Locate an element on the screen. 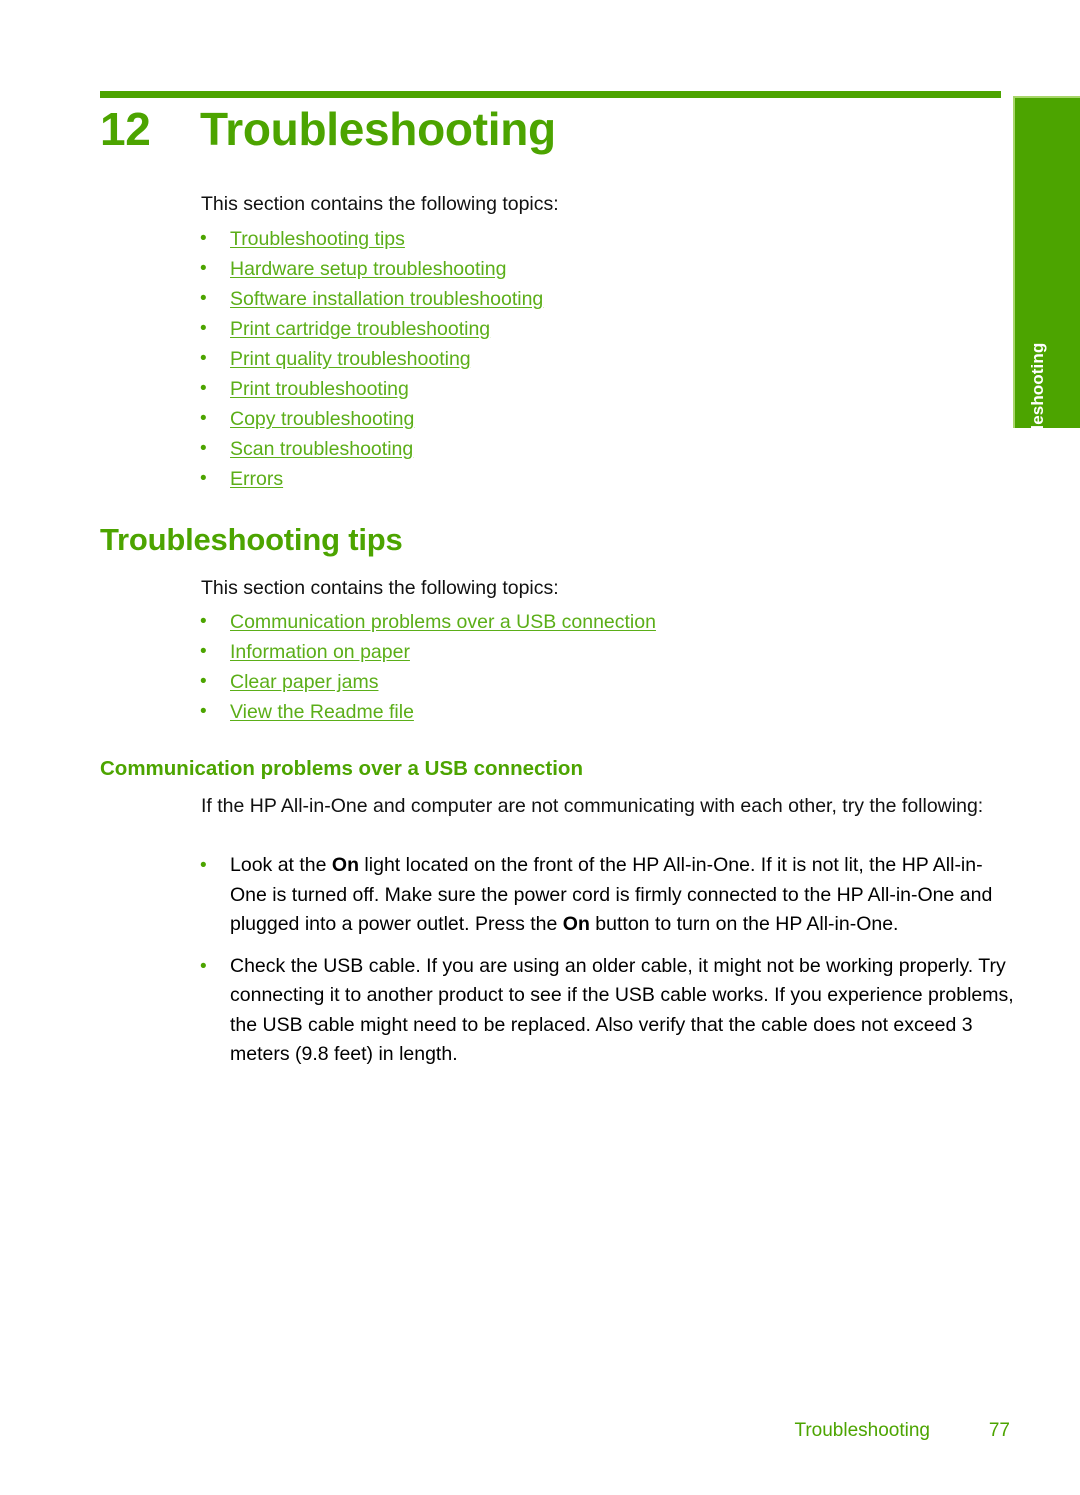 The image size is (1080, 1495). step-text-part: button to turn on the HP All-in-One. is located at coordinates (744, 924).